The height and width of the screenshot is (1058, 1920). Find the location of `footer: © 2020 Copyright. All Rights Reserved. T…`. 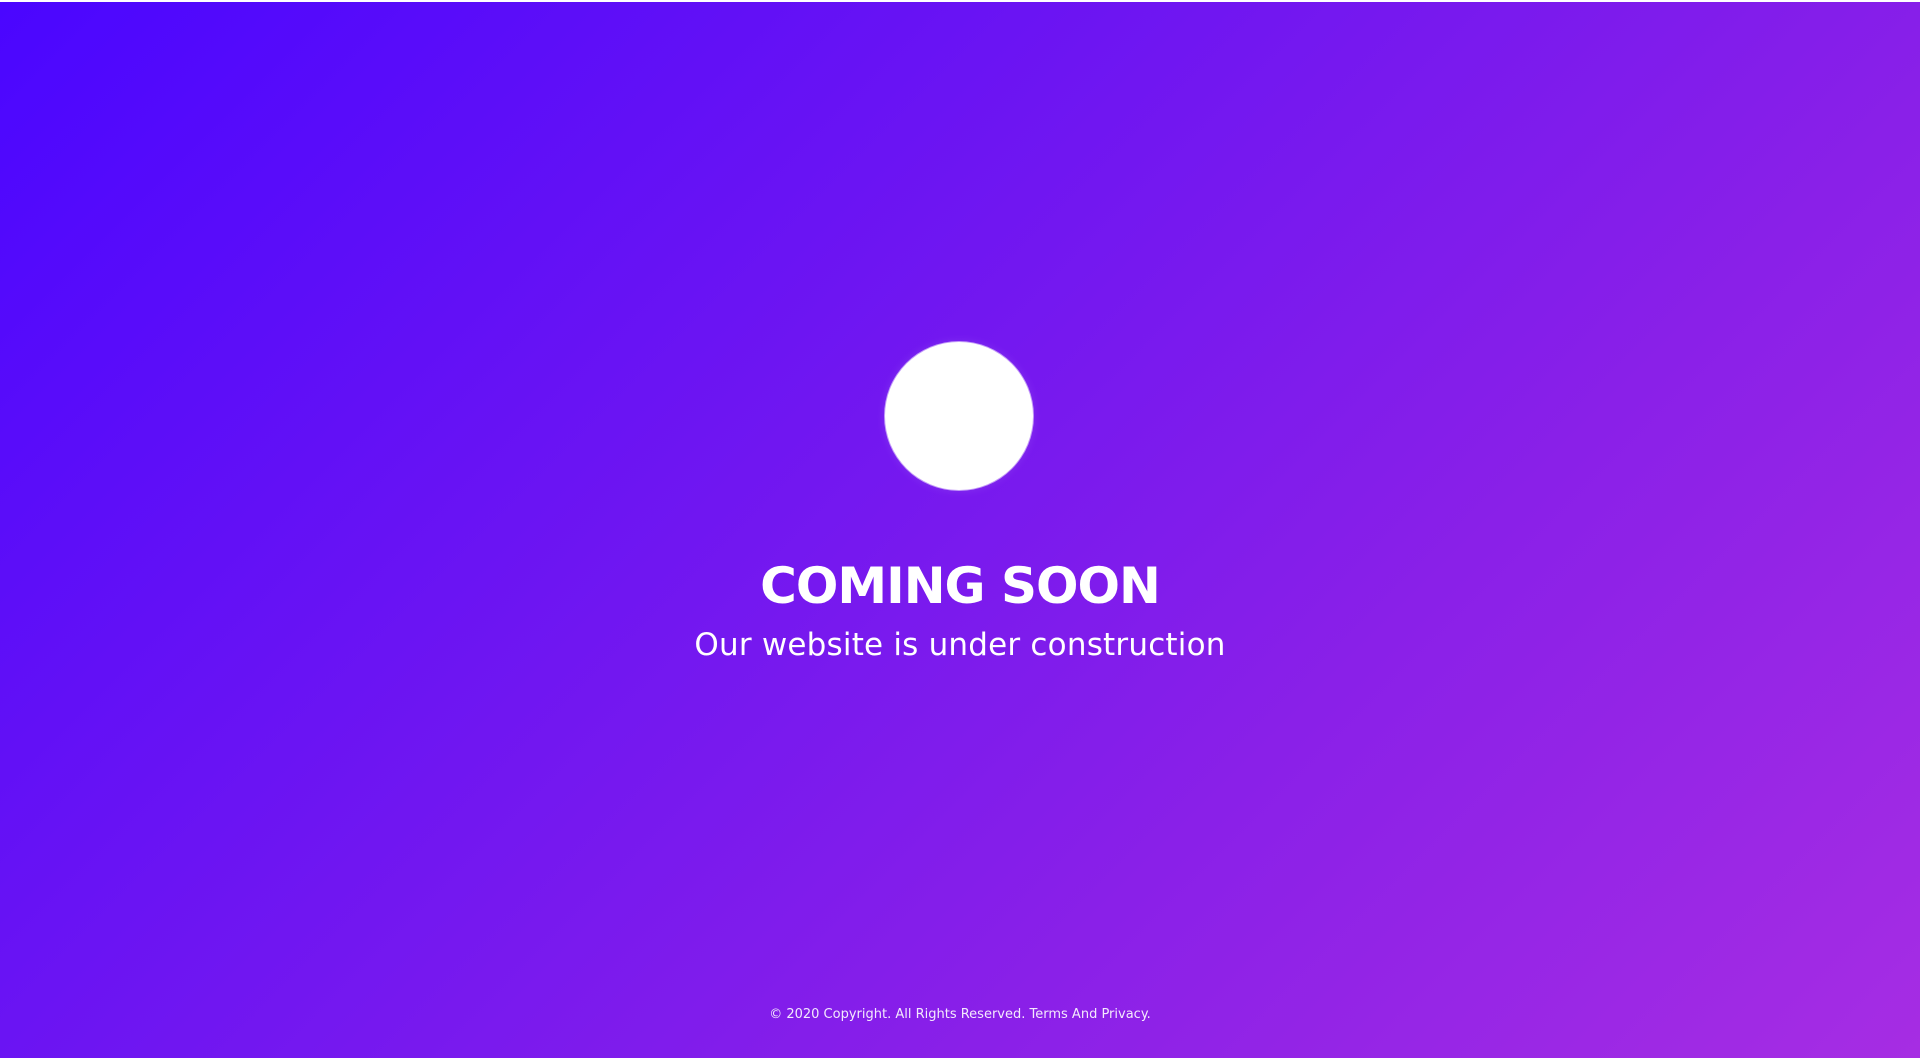

footer: © 2020 Copyright. All Rights Reserved. T… is located at coordinates (960, 1015).